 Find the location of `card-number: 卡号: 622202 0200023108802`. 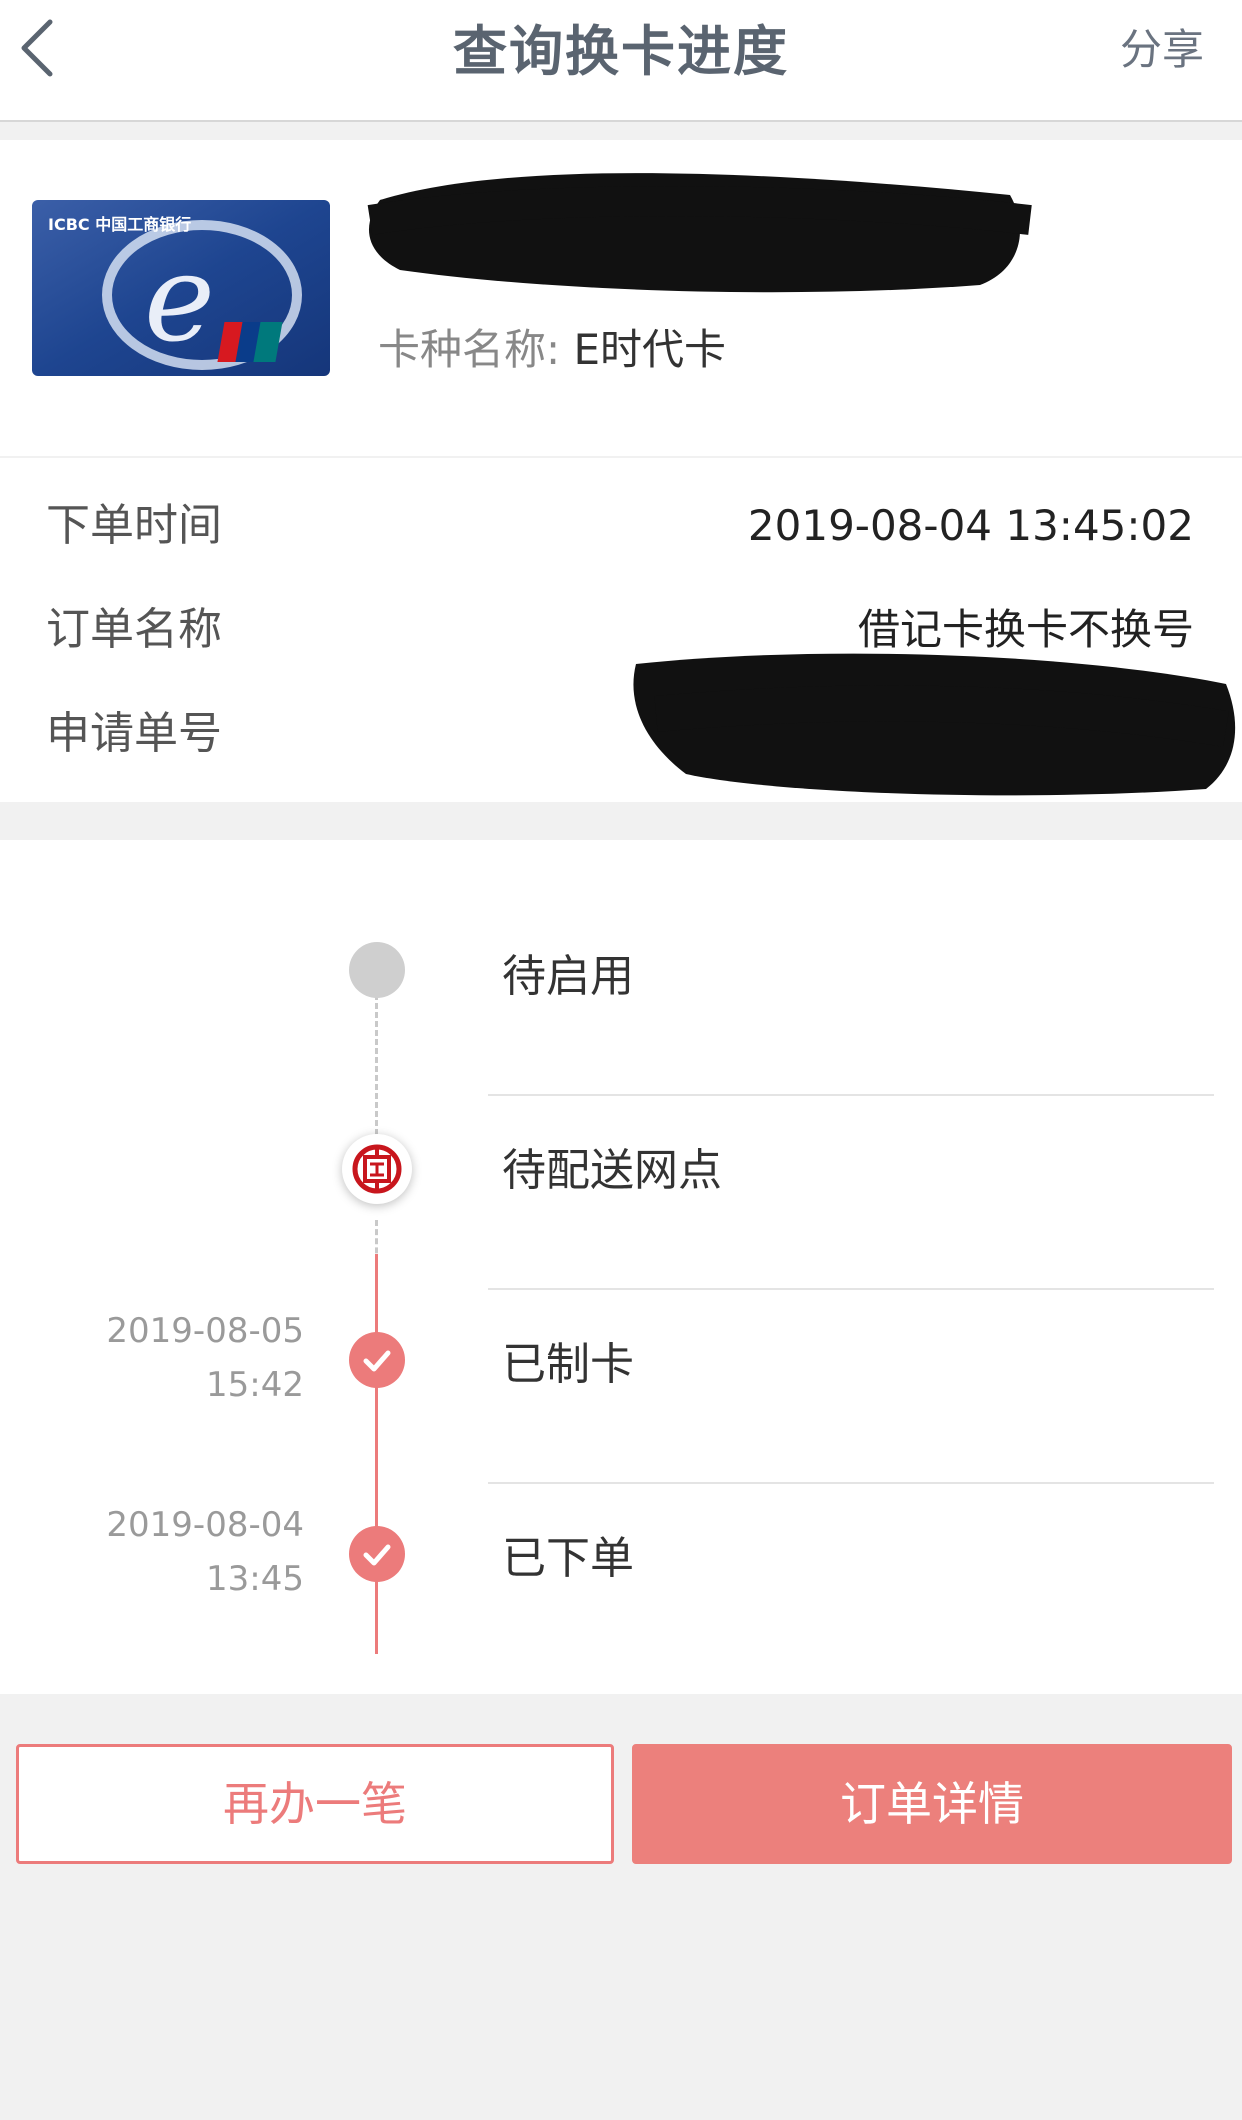

card-number: 卡号: 622202 0200023108802 is located at coordinates (694, 238).